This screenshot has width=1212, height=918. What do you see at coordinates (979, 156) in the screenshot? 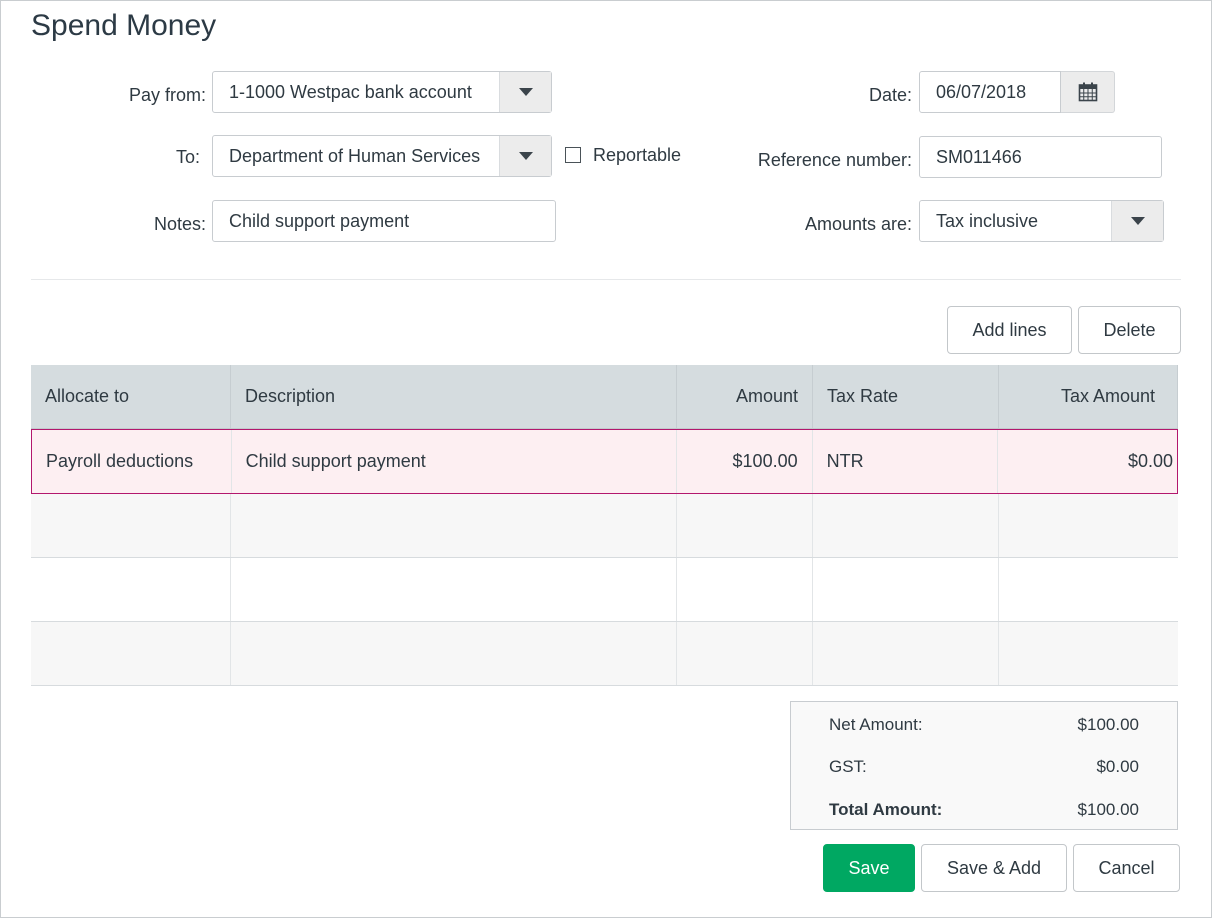
I see `reference-number-value: SM011466` at bounding box center [979, 156].